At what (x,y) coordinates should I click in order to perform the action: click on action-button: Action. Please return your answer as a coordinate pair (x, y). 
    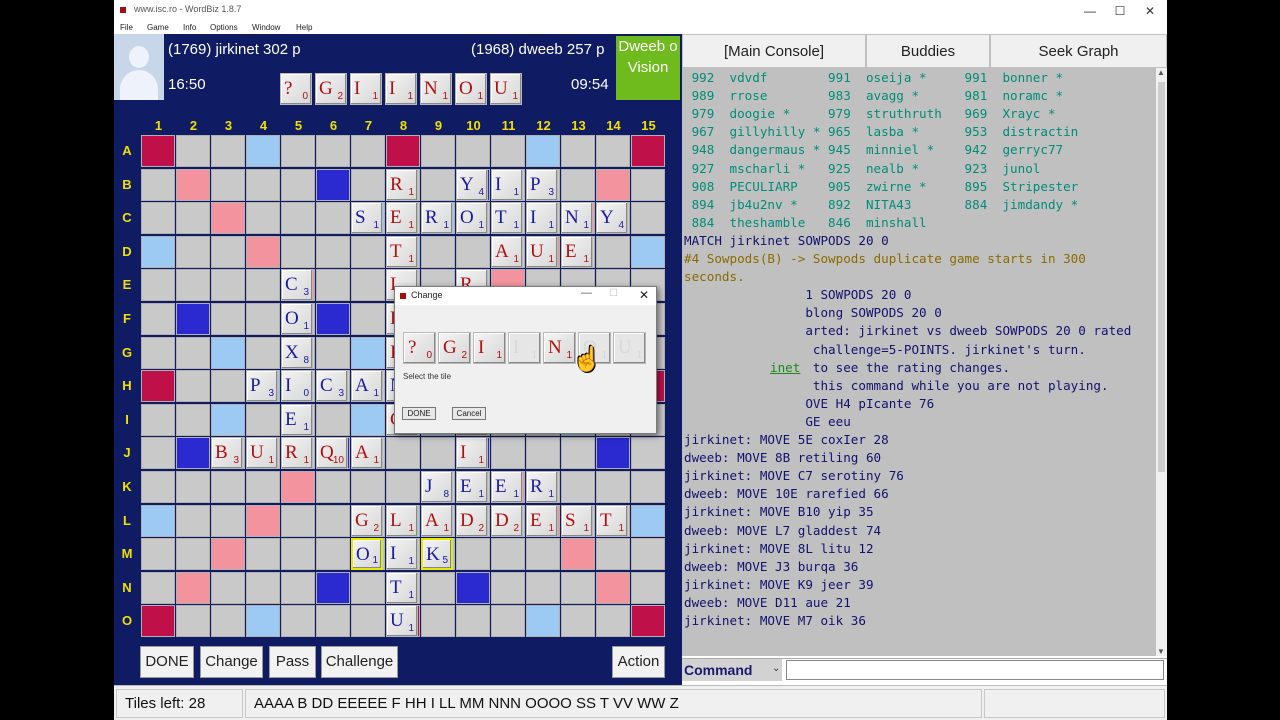
    Looking at the image, I should click on (638, 662).